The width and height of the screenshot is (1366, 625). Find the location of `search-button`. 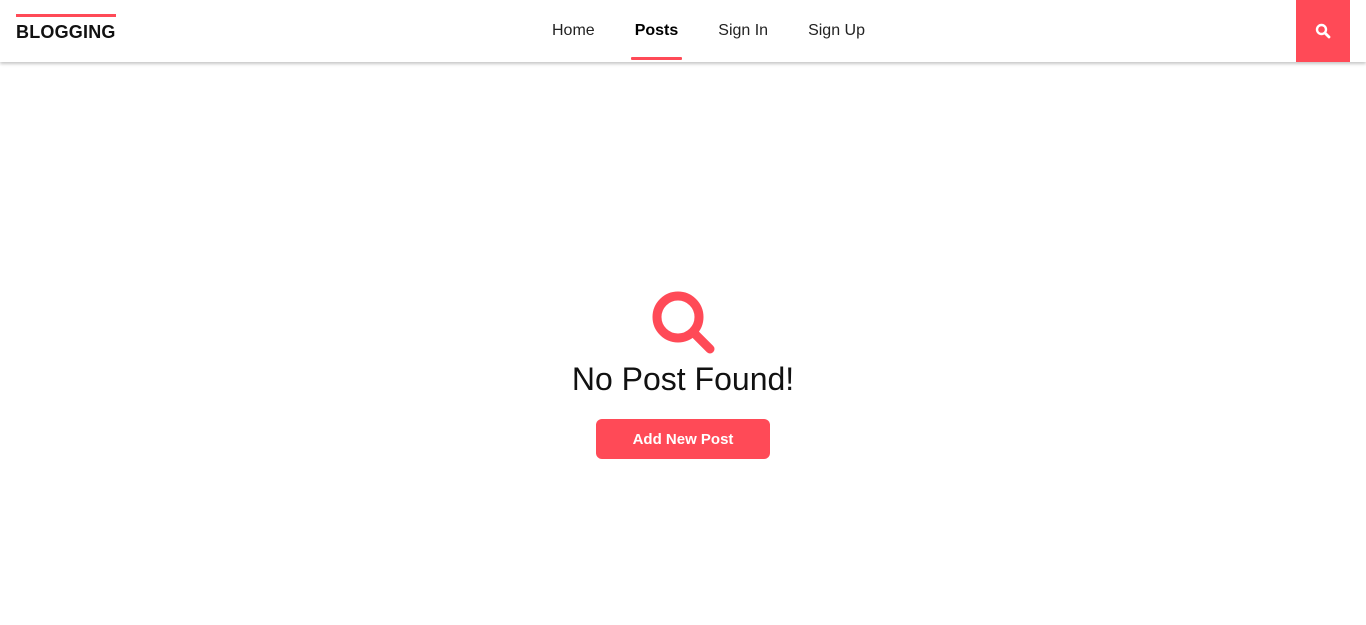

search-button is located at coordinates (1323, 31).